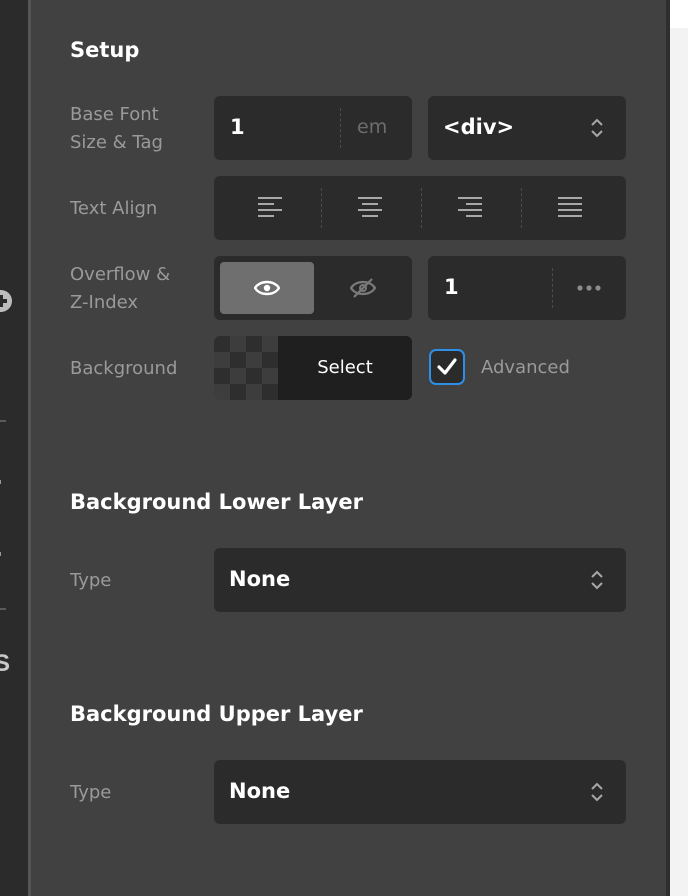 The height and width of the screenshot is (896, 688). I want to click on advanced-label: Advanced, so click(525, 367).